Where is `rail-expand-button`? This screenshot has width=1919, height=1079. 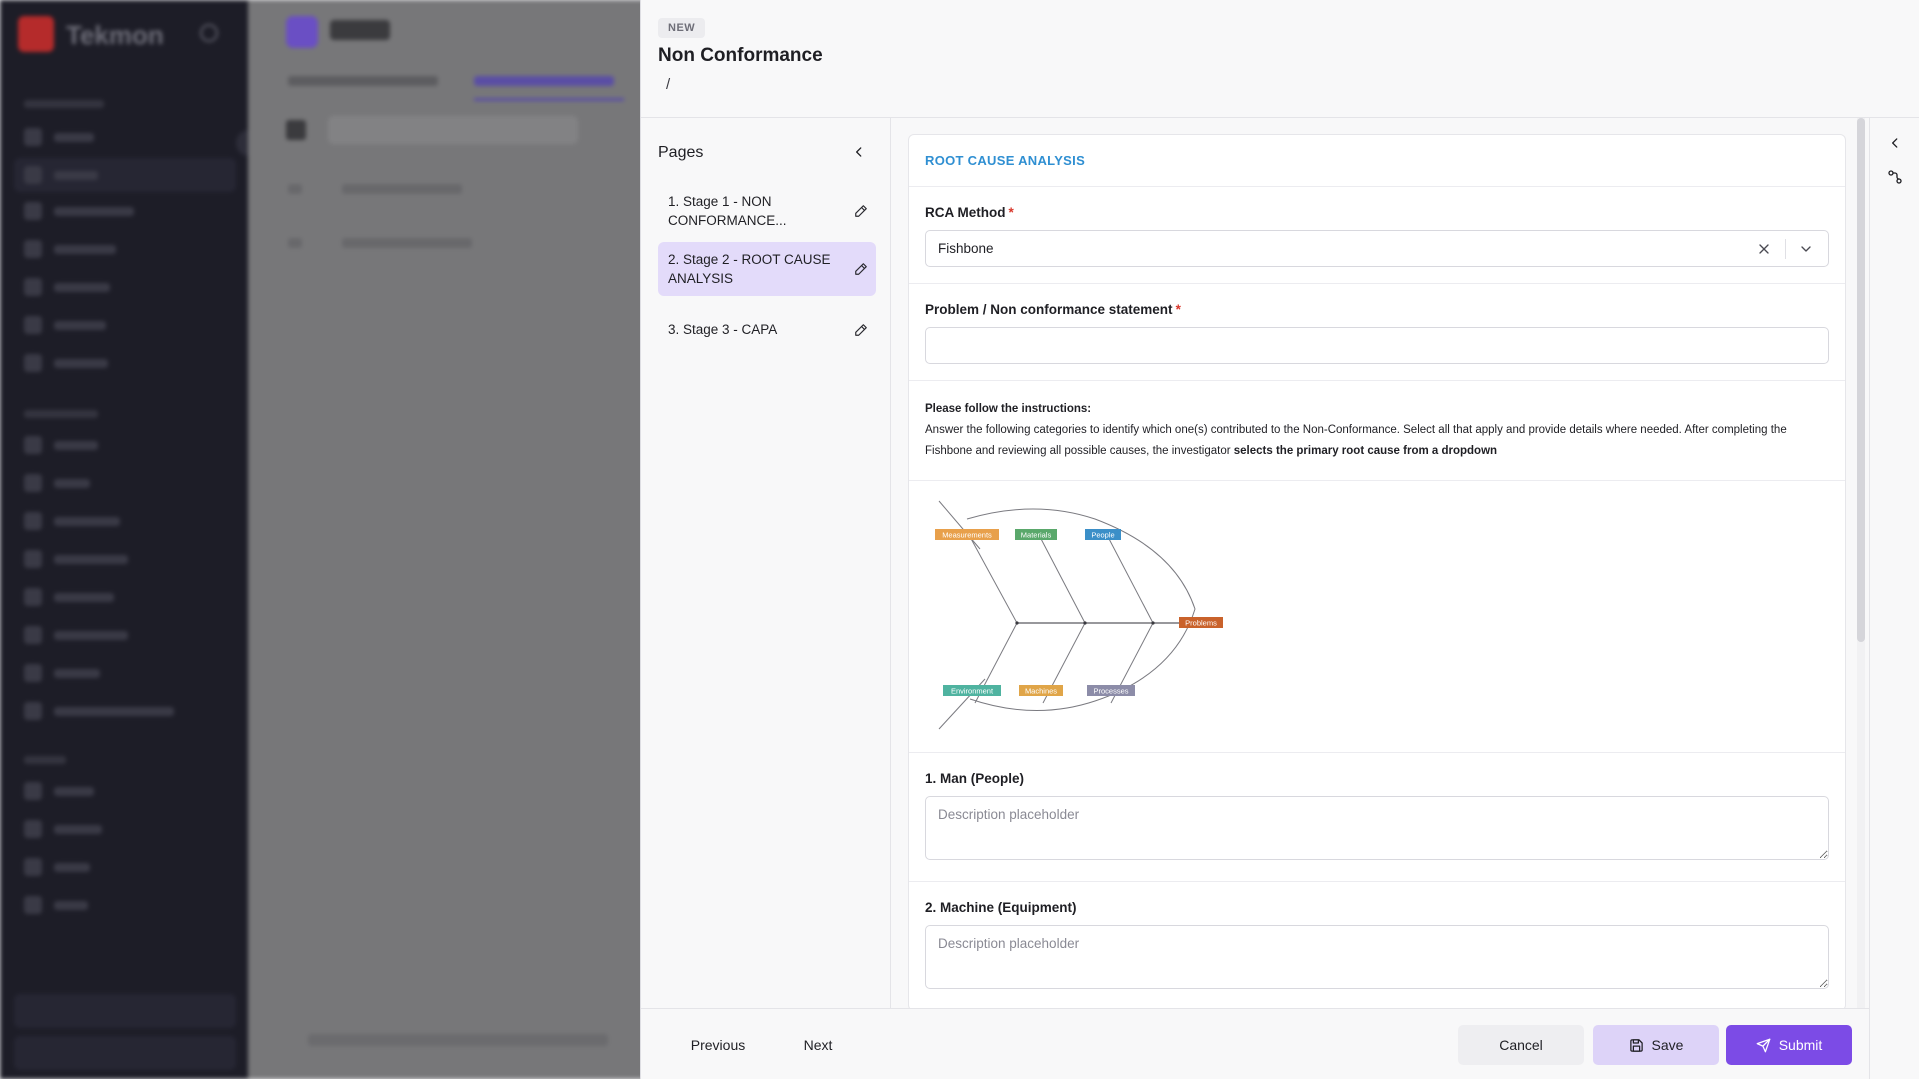
rail-expand-button is located at coordinates (1895, 143).